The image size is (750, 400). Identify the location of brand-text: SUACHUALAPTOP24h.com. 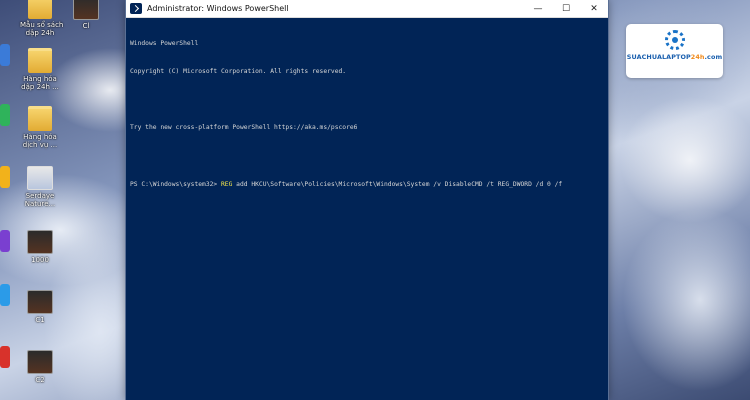
(674, 57).